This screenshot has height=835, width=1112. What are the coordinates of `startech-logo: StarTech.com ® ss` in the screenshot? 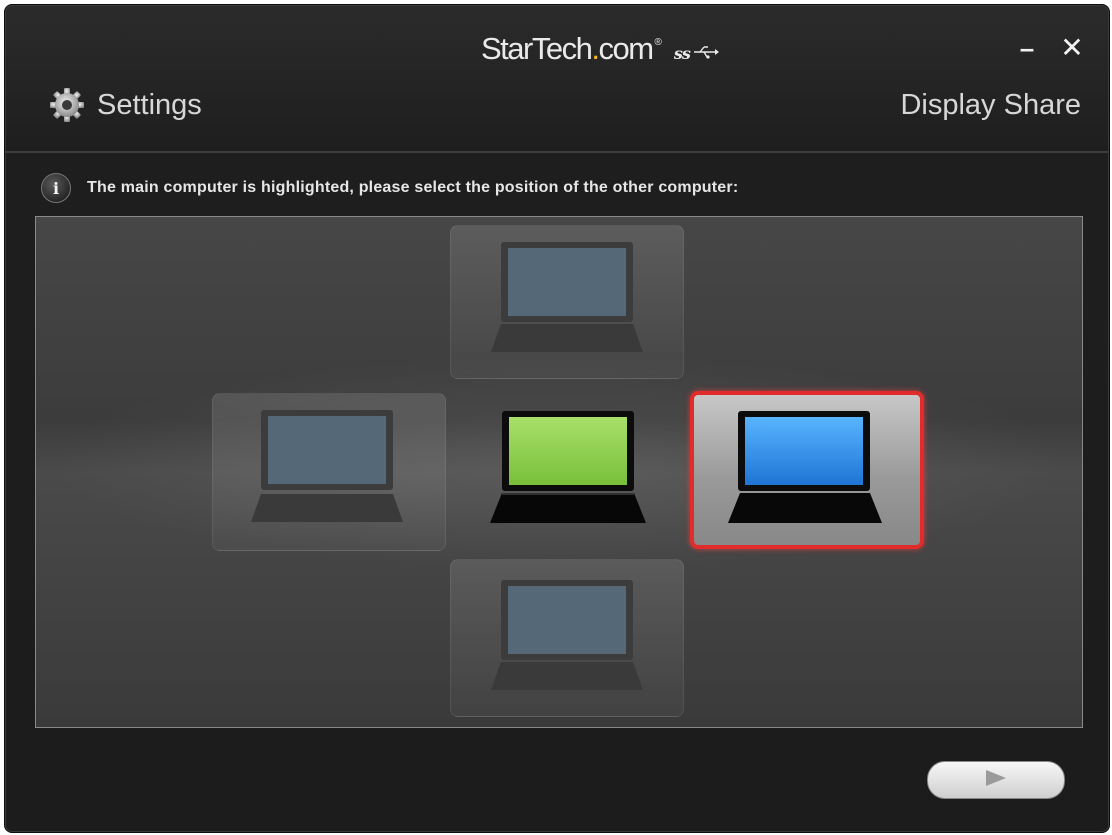 It's located at (600, 51).